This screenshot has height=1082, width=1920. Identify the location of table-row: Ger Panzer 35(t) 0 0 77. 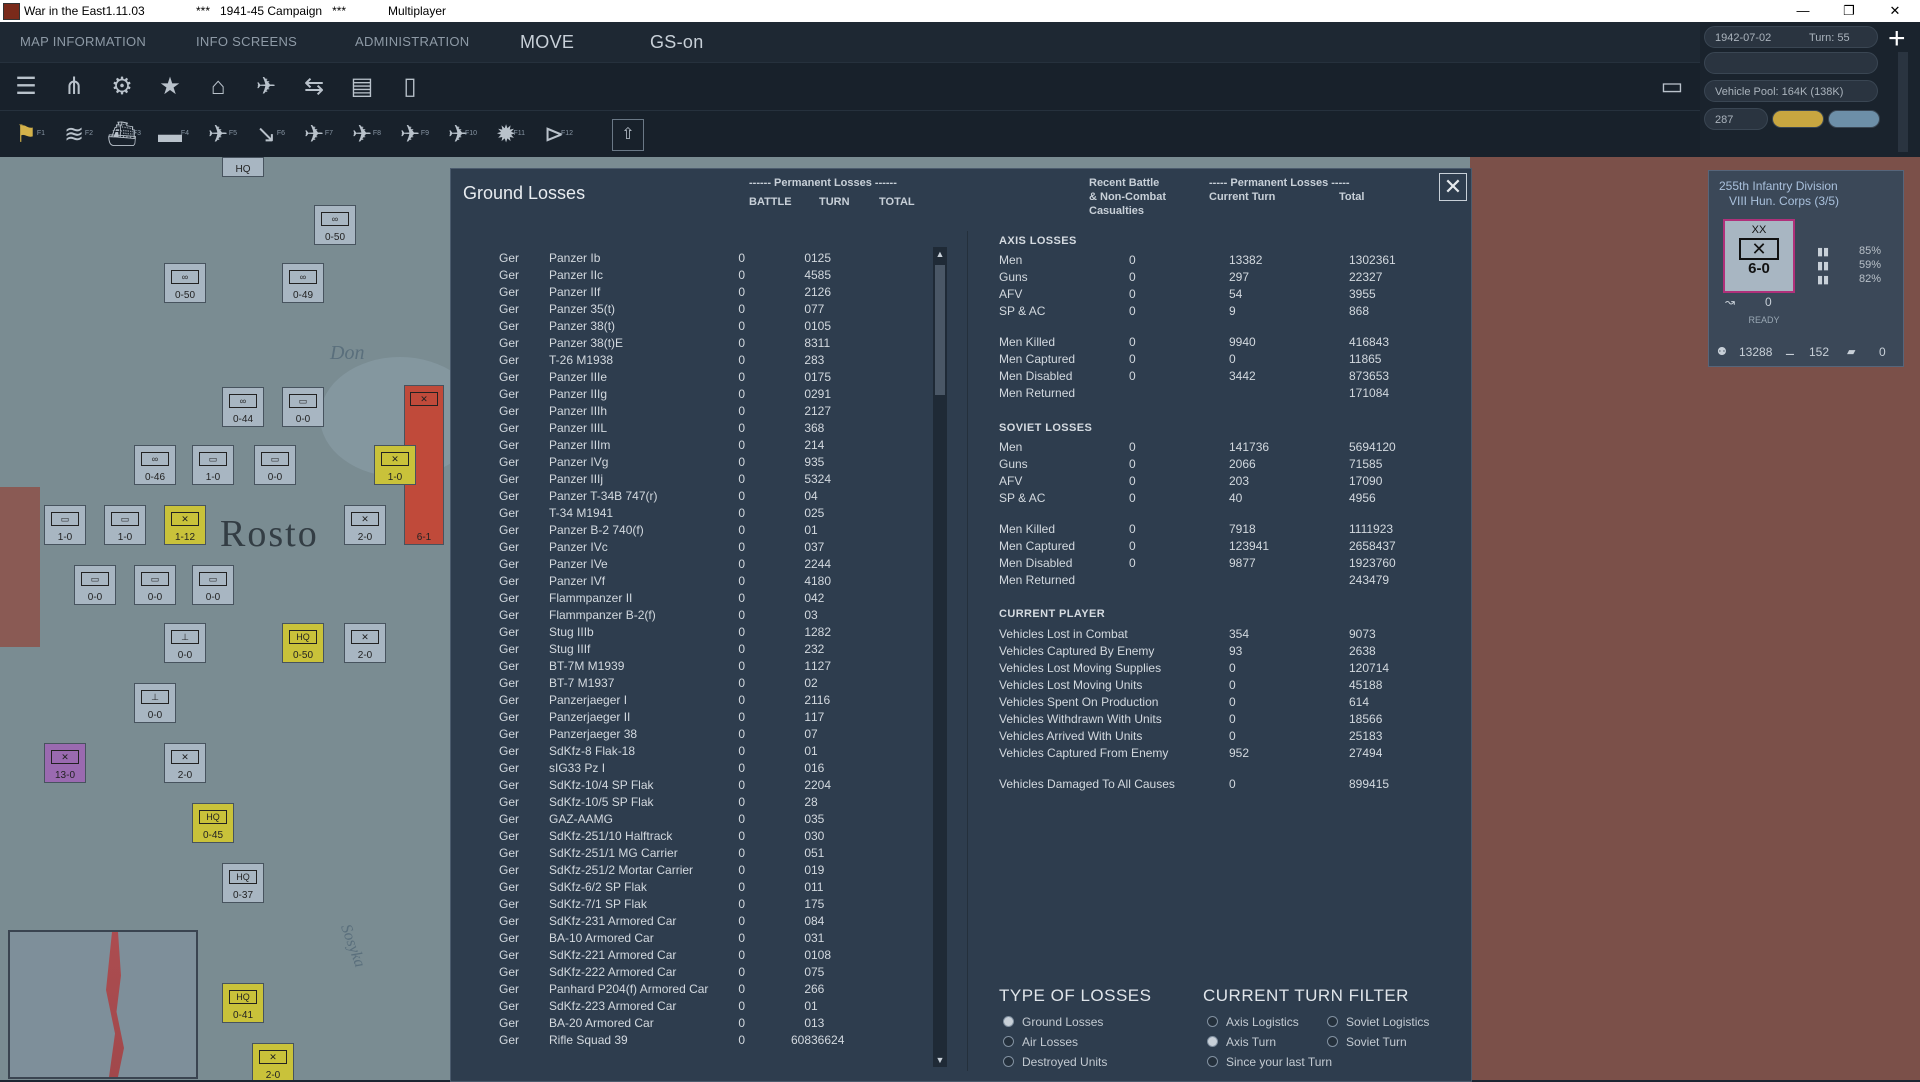
(721, 310).